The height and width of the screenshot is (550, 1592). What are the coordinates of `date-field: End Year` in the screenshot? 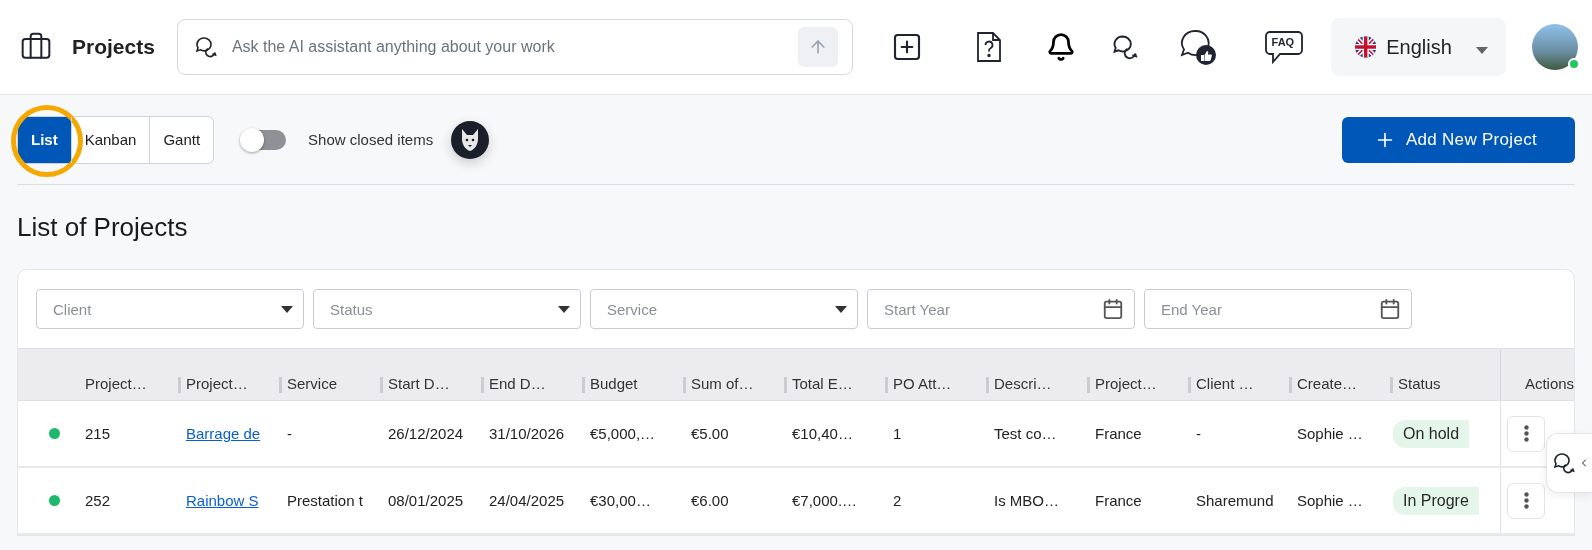 It's located at (1278, 309).